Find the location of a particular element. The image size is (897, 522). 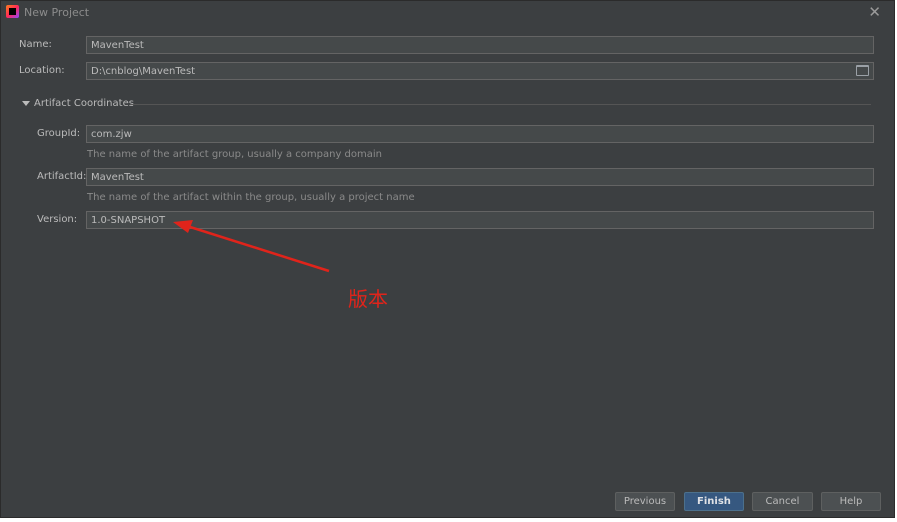

triangle-down-icon is located at coordinates (26, 103).